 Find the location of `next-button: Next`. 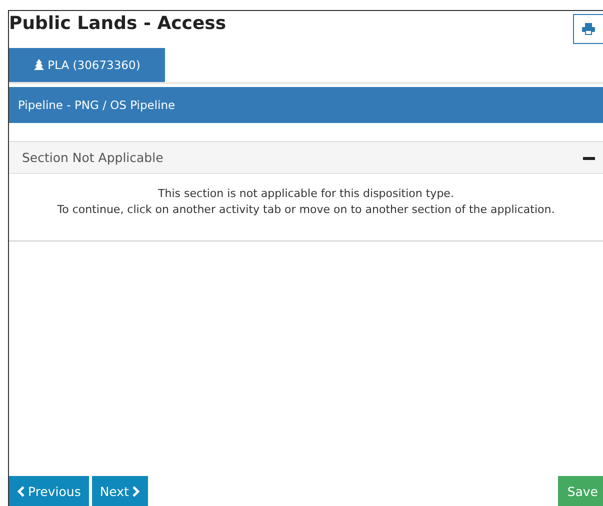

next-button: Next is located at coordinates (120, 491).